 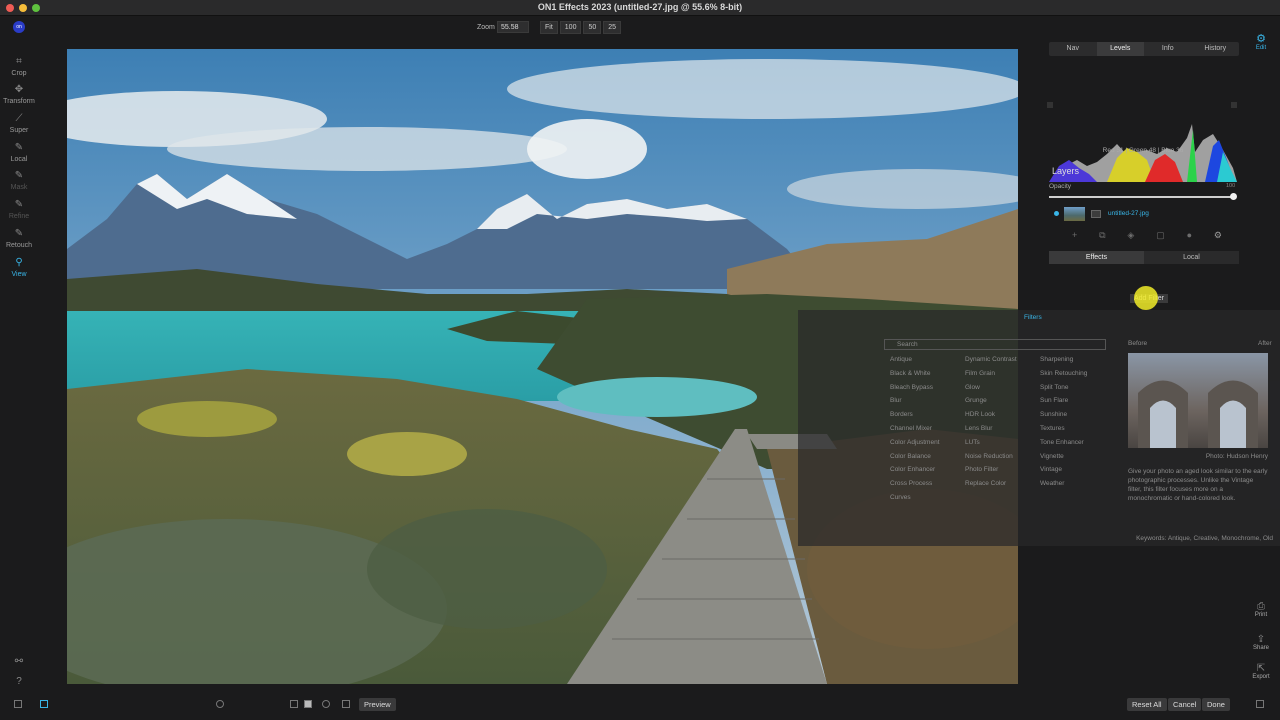 What do you see at coordinates (915, 457) in the screenshot?
I see `filter-item-color-balance: Color Balance` at bounding box center [915, 457].